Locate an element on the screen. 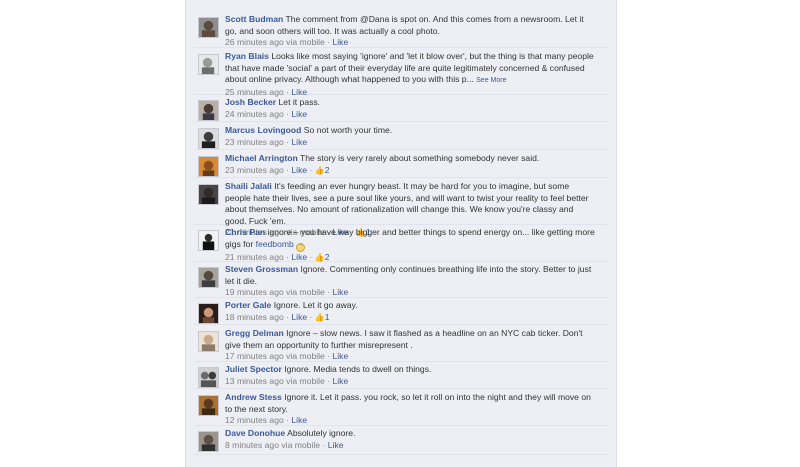 The width and height of the screenshot is (800, 467). comment-author-link: Dave Donohue is located at coordinates (255, 433).